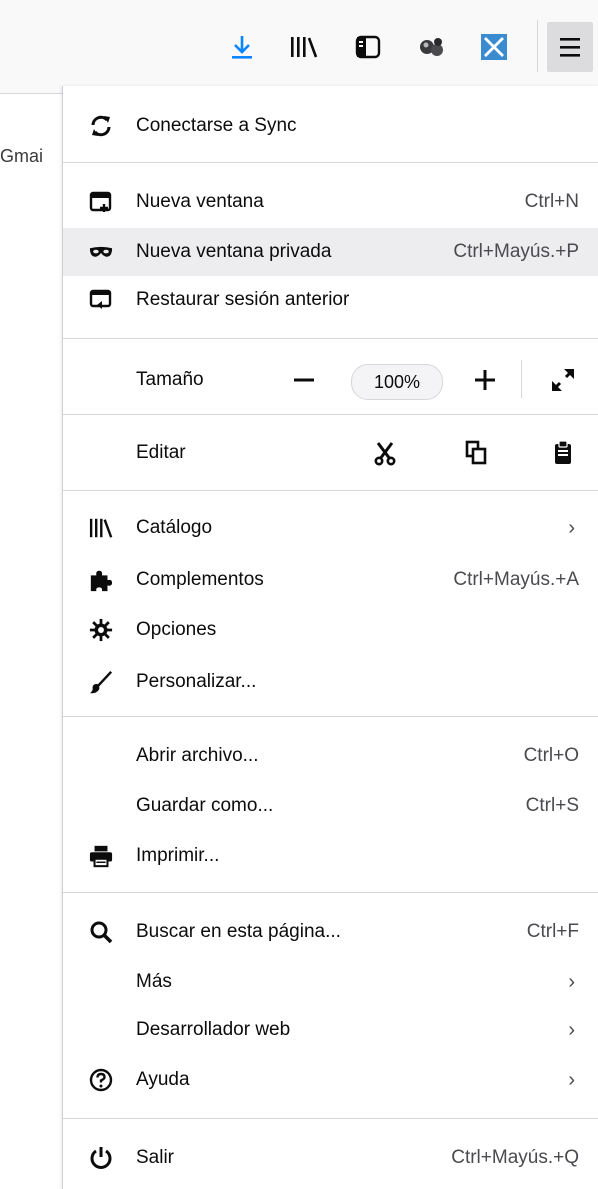 The width and height of the screenshot is (598, 1189). Describe the element at coordinates (22, 156) in the screenshot. I see `page-partial-text: Gmai` at that location.